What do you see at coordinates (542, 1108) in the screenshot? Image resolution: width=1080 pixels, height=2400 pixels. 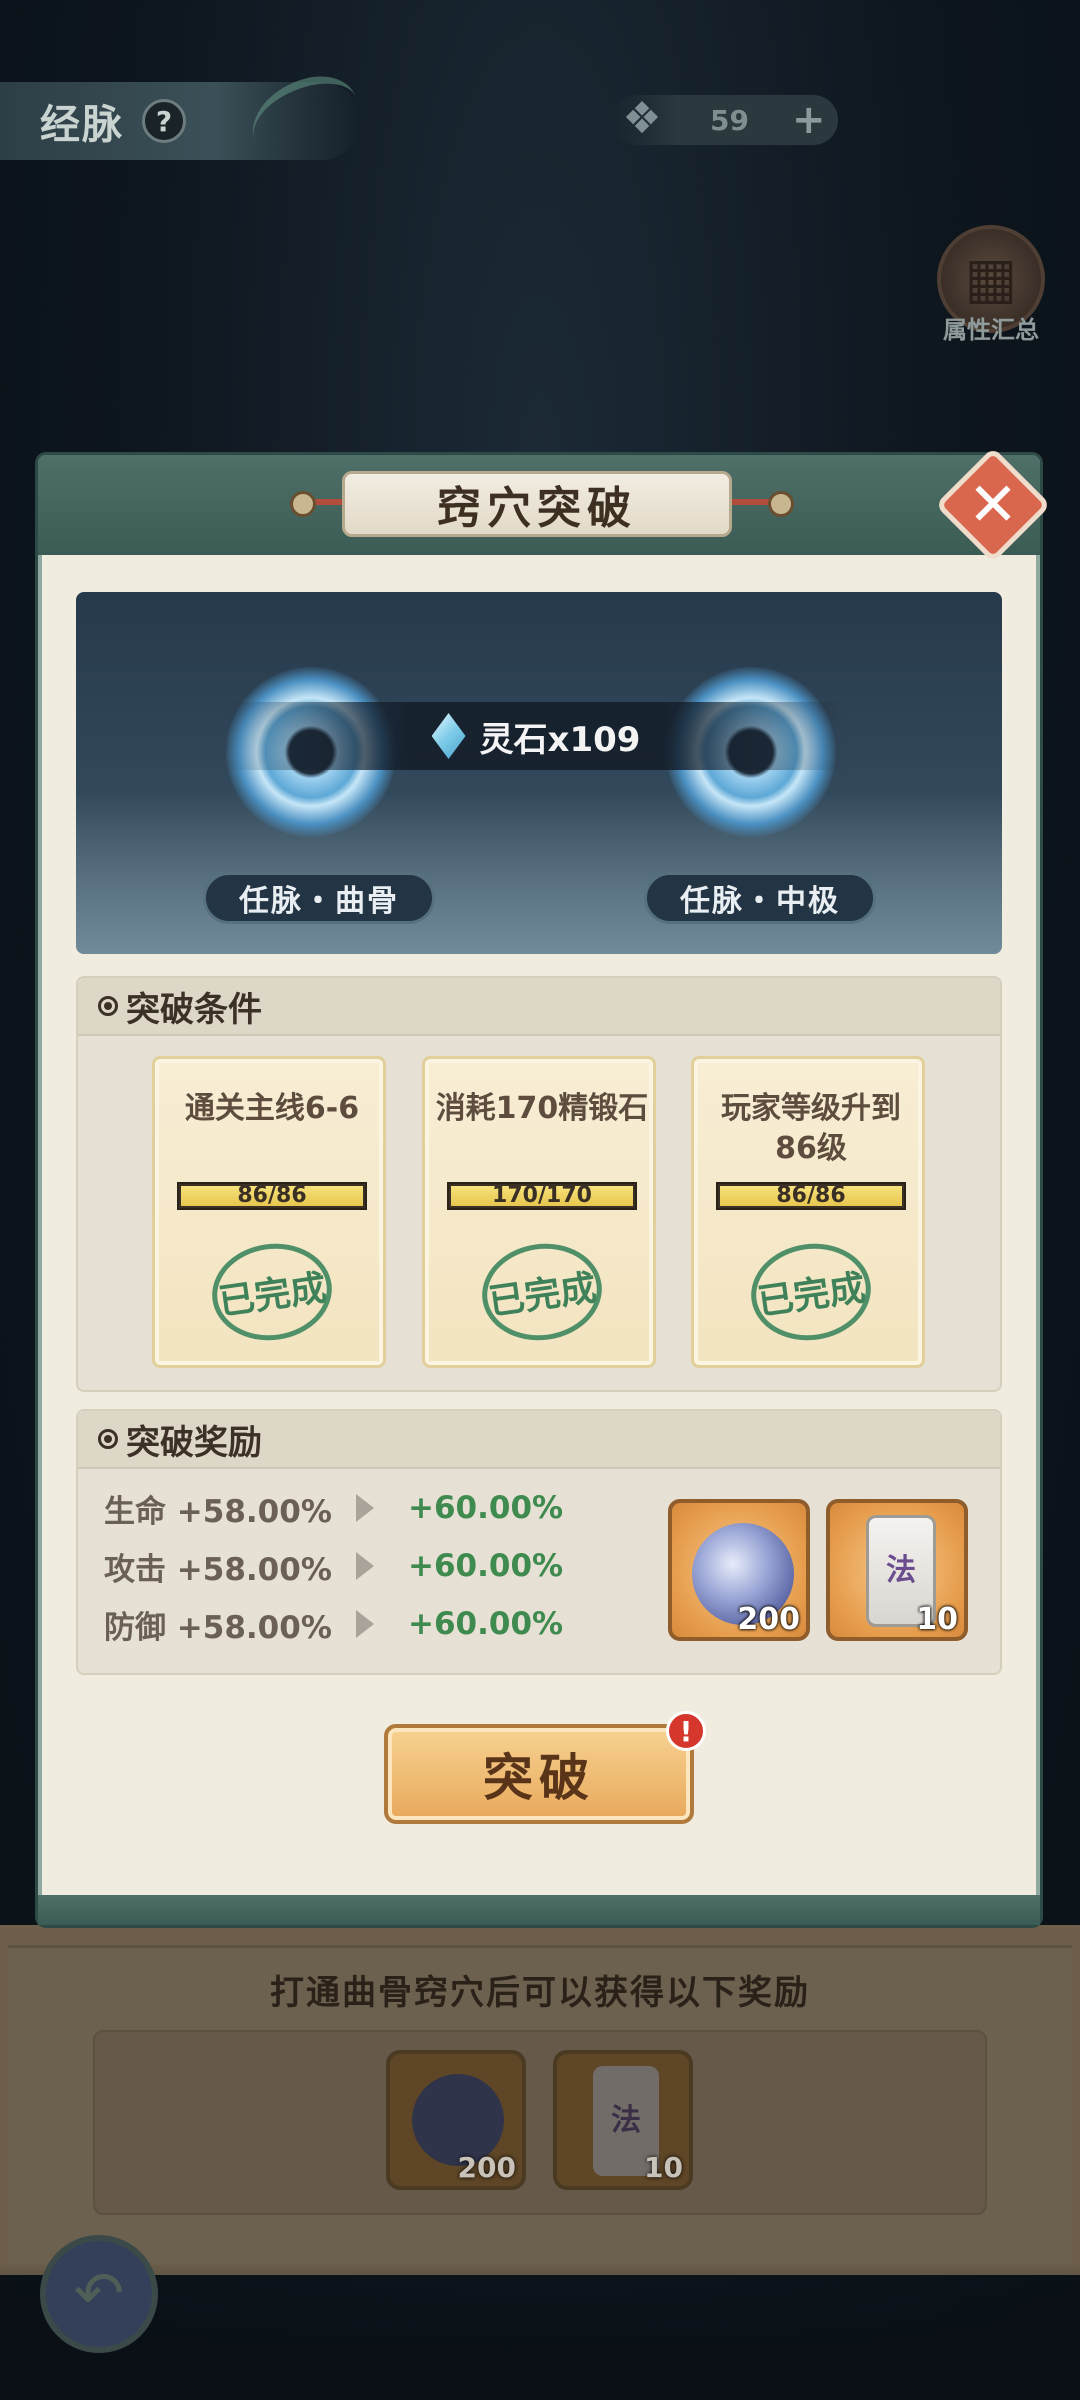 I see `condition-text: 消耗170精锻石` at bounding box center [542, 1108].